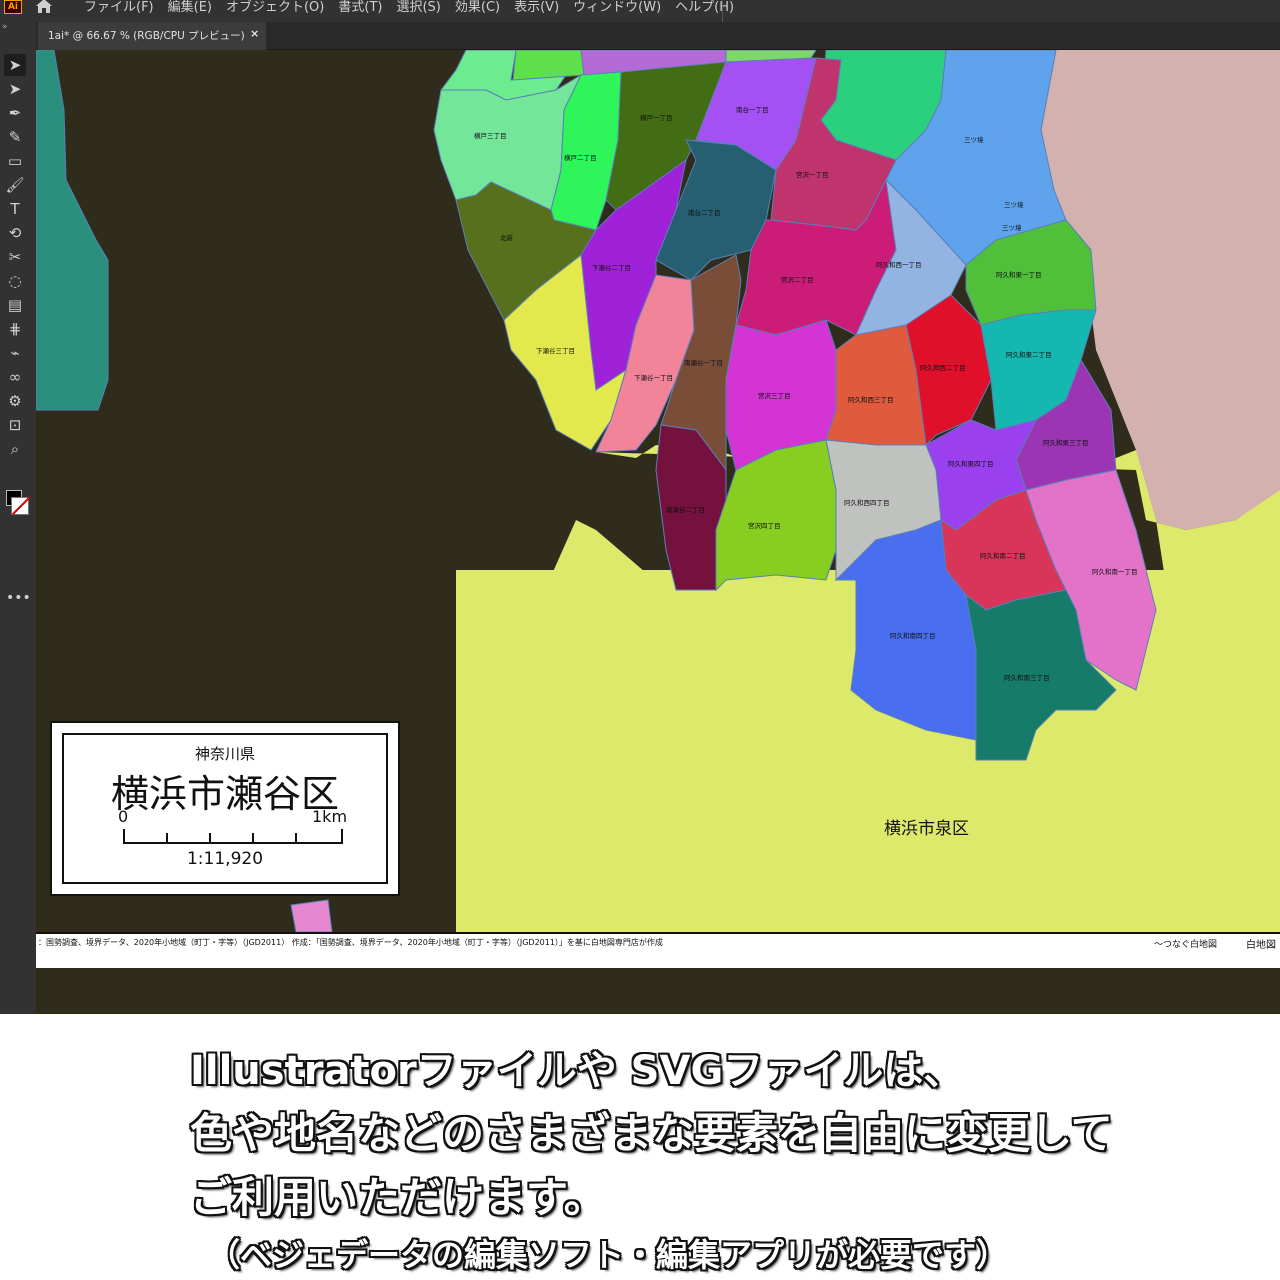  What do you see at coordinates (44, 7) in the screenshot?
I see `home-icon` at bounding box center [44, 7].